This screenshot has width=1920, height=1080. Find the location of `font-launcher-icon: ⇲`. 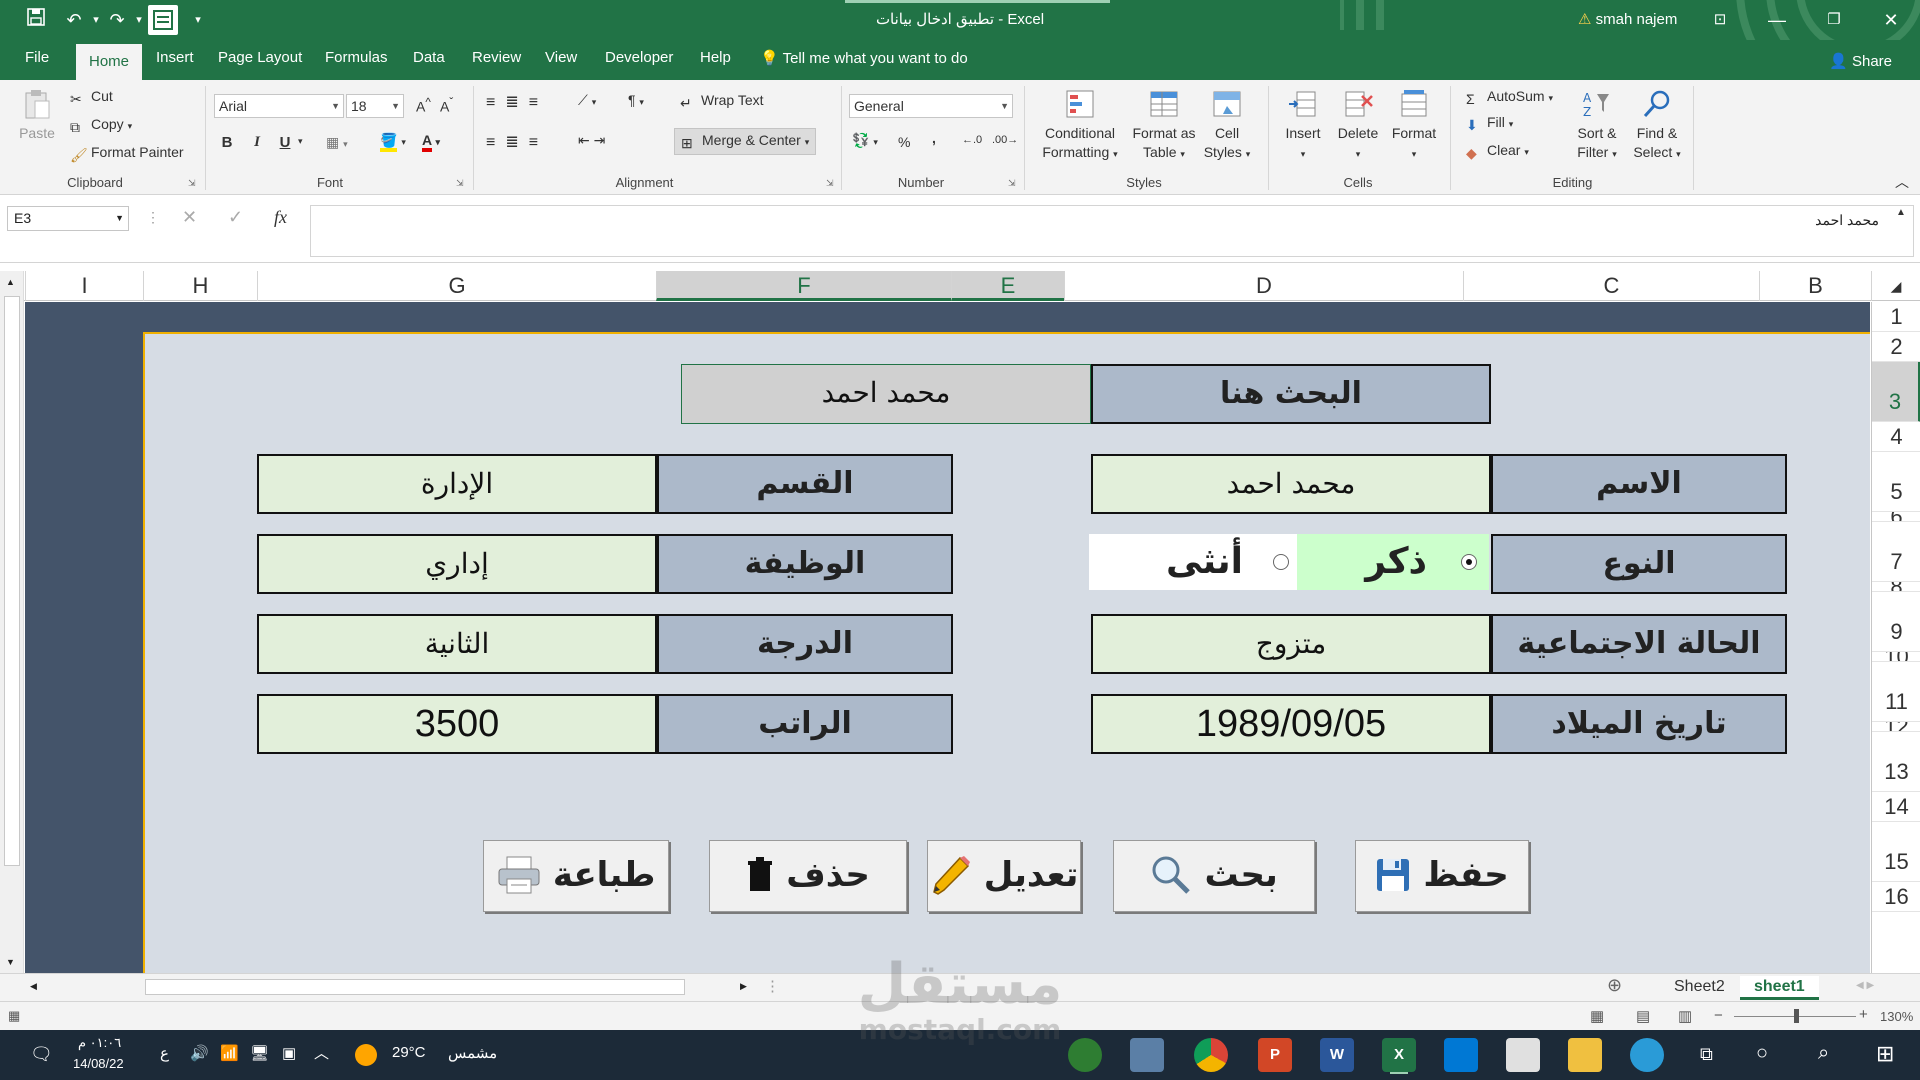

font-launcher-icon: ⇲ is located at coordinates (460, 183).